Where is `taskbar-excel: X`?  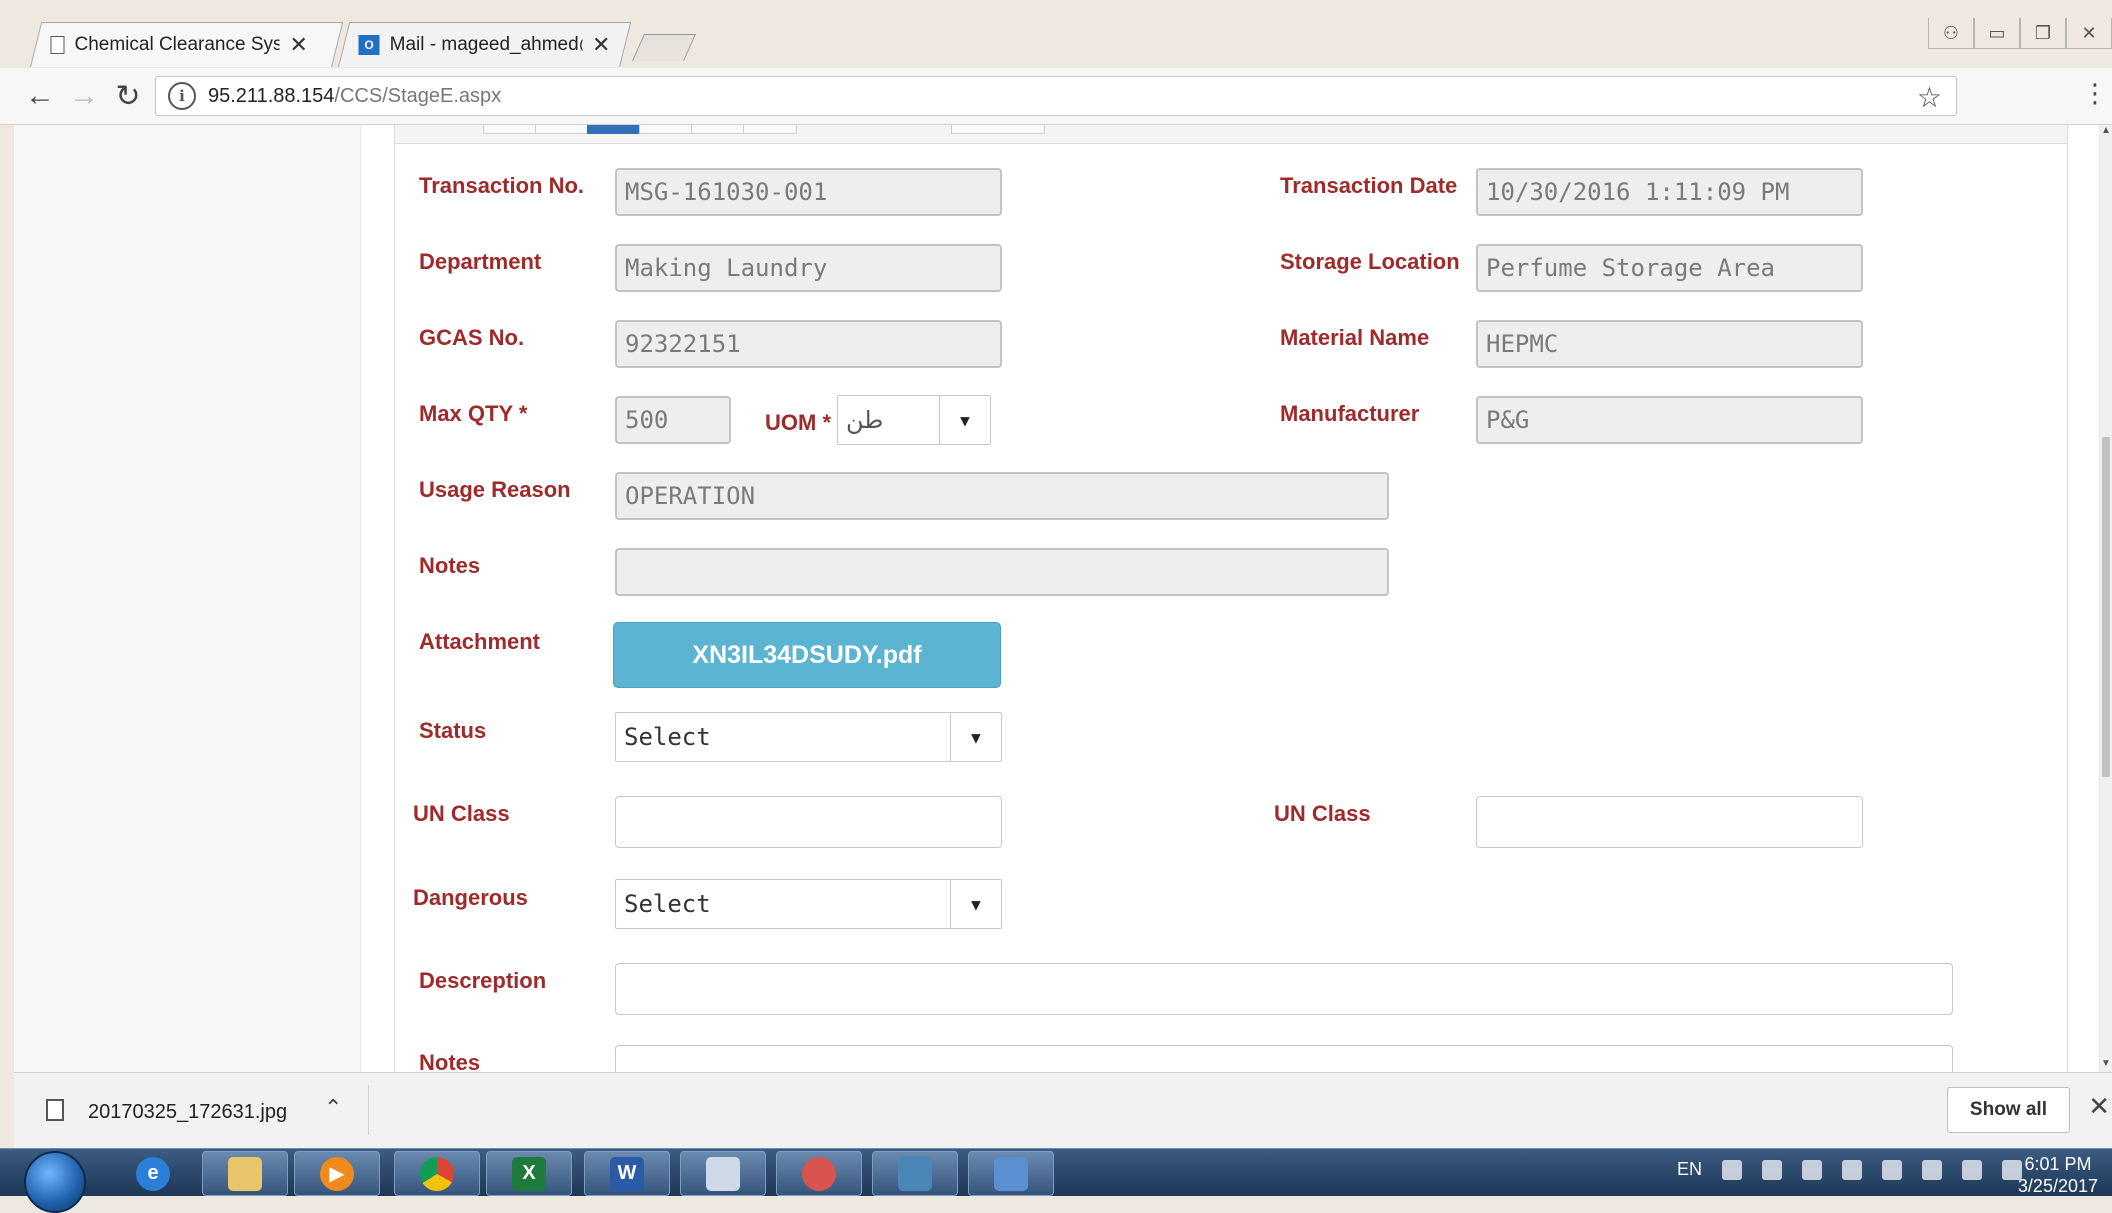
taskbar-excel: X is located at coordinates (529, 1173).